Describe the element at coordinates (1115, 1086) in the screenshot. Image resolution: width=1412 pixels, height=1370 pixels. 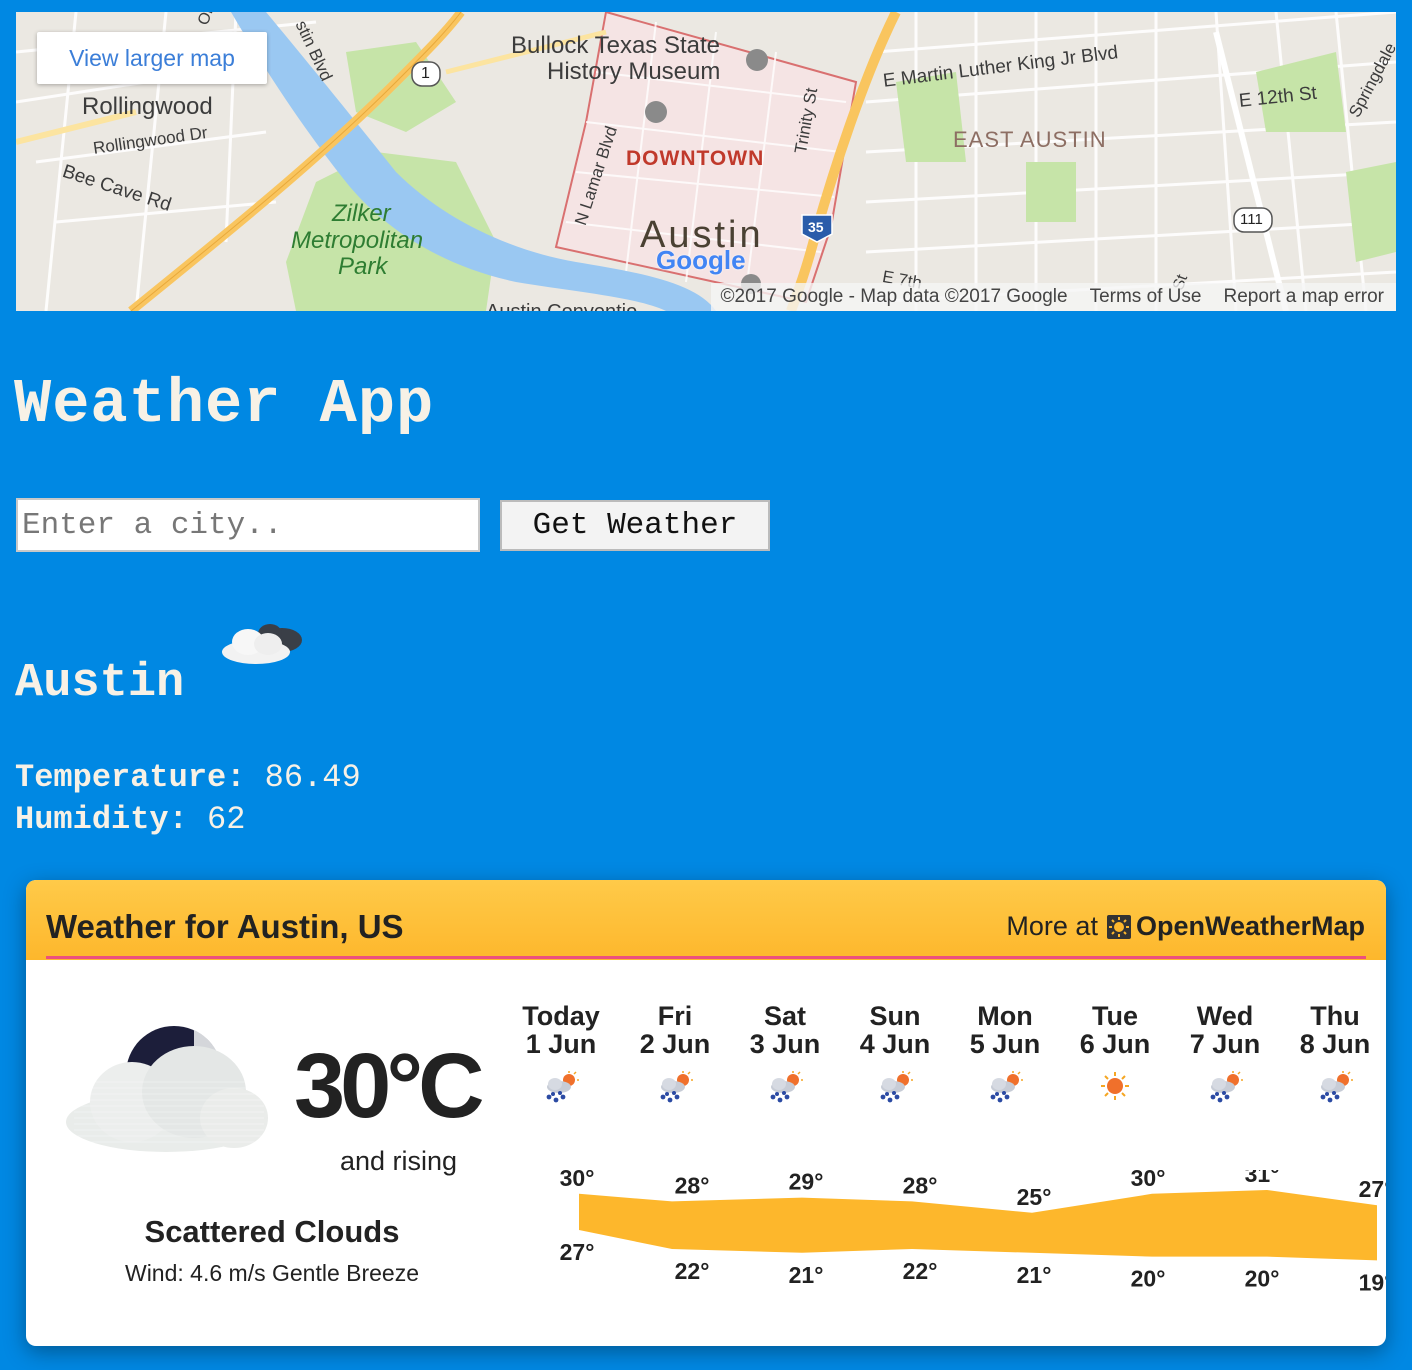
I see `sun-icon` at that location.